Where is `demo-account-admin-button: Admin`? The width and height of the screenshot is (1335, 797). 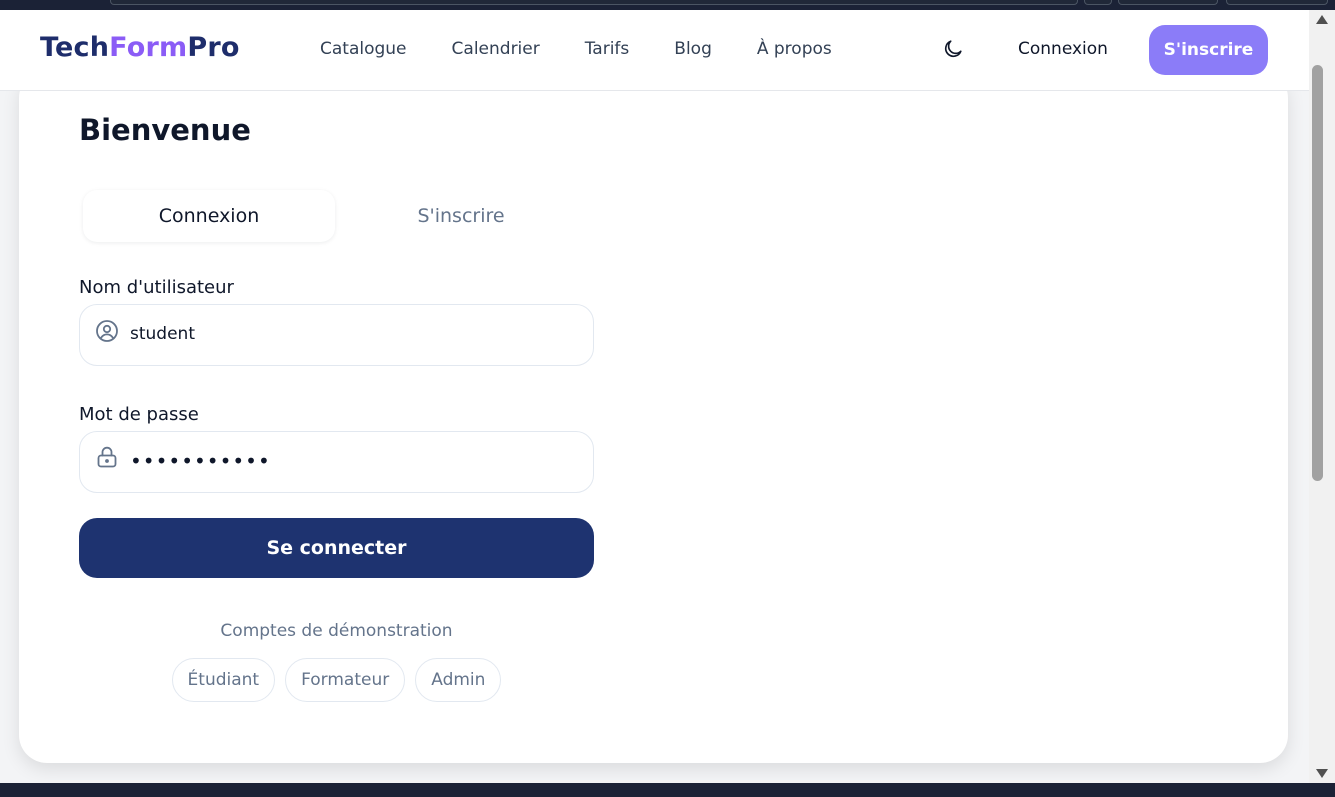
demo-account-admin-button: Admin is located at coordinates (458, 680).